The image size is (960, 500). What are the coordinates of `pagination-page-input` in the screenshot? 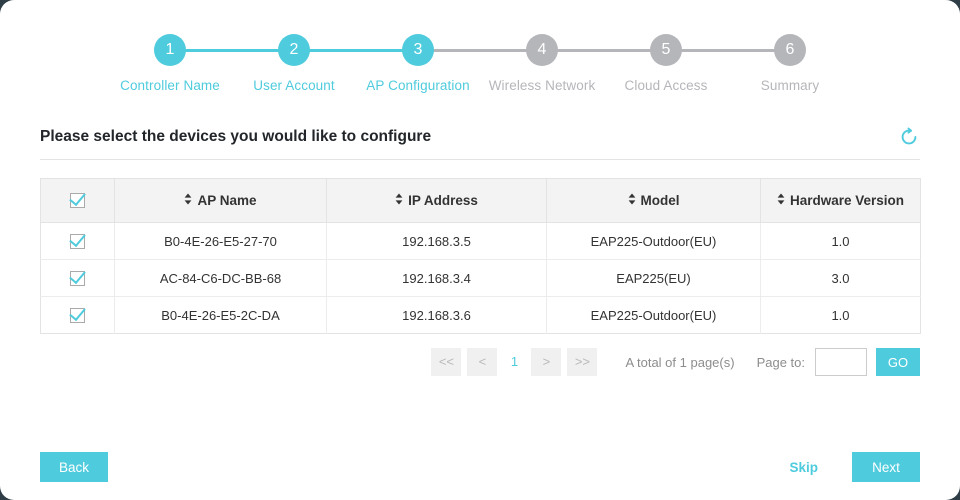 It's located at (841, 362).